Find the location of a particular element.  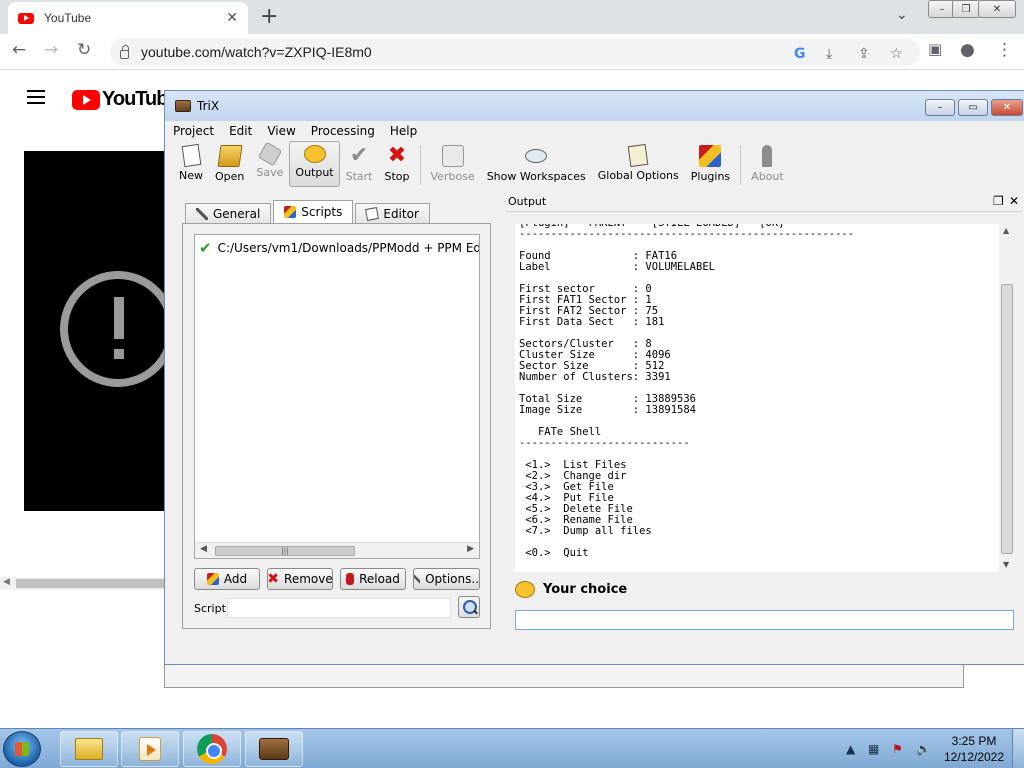

float-pane-icon: ❐ is located at coordinates (998, 201).